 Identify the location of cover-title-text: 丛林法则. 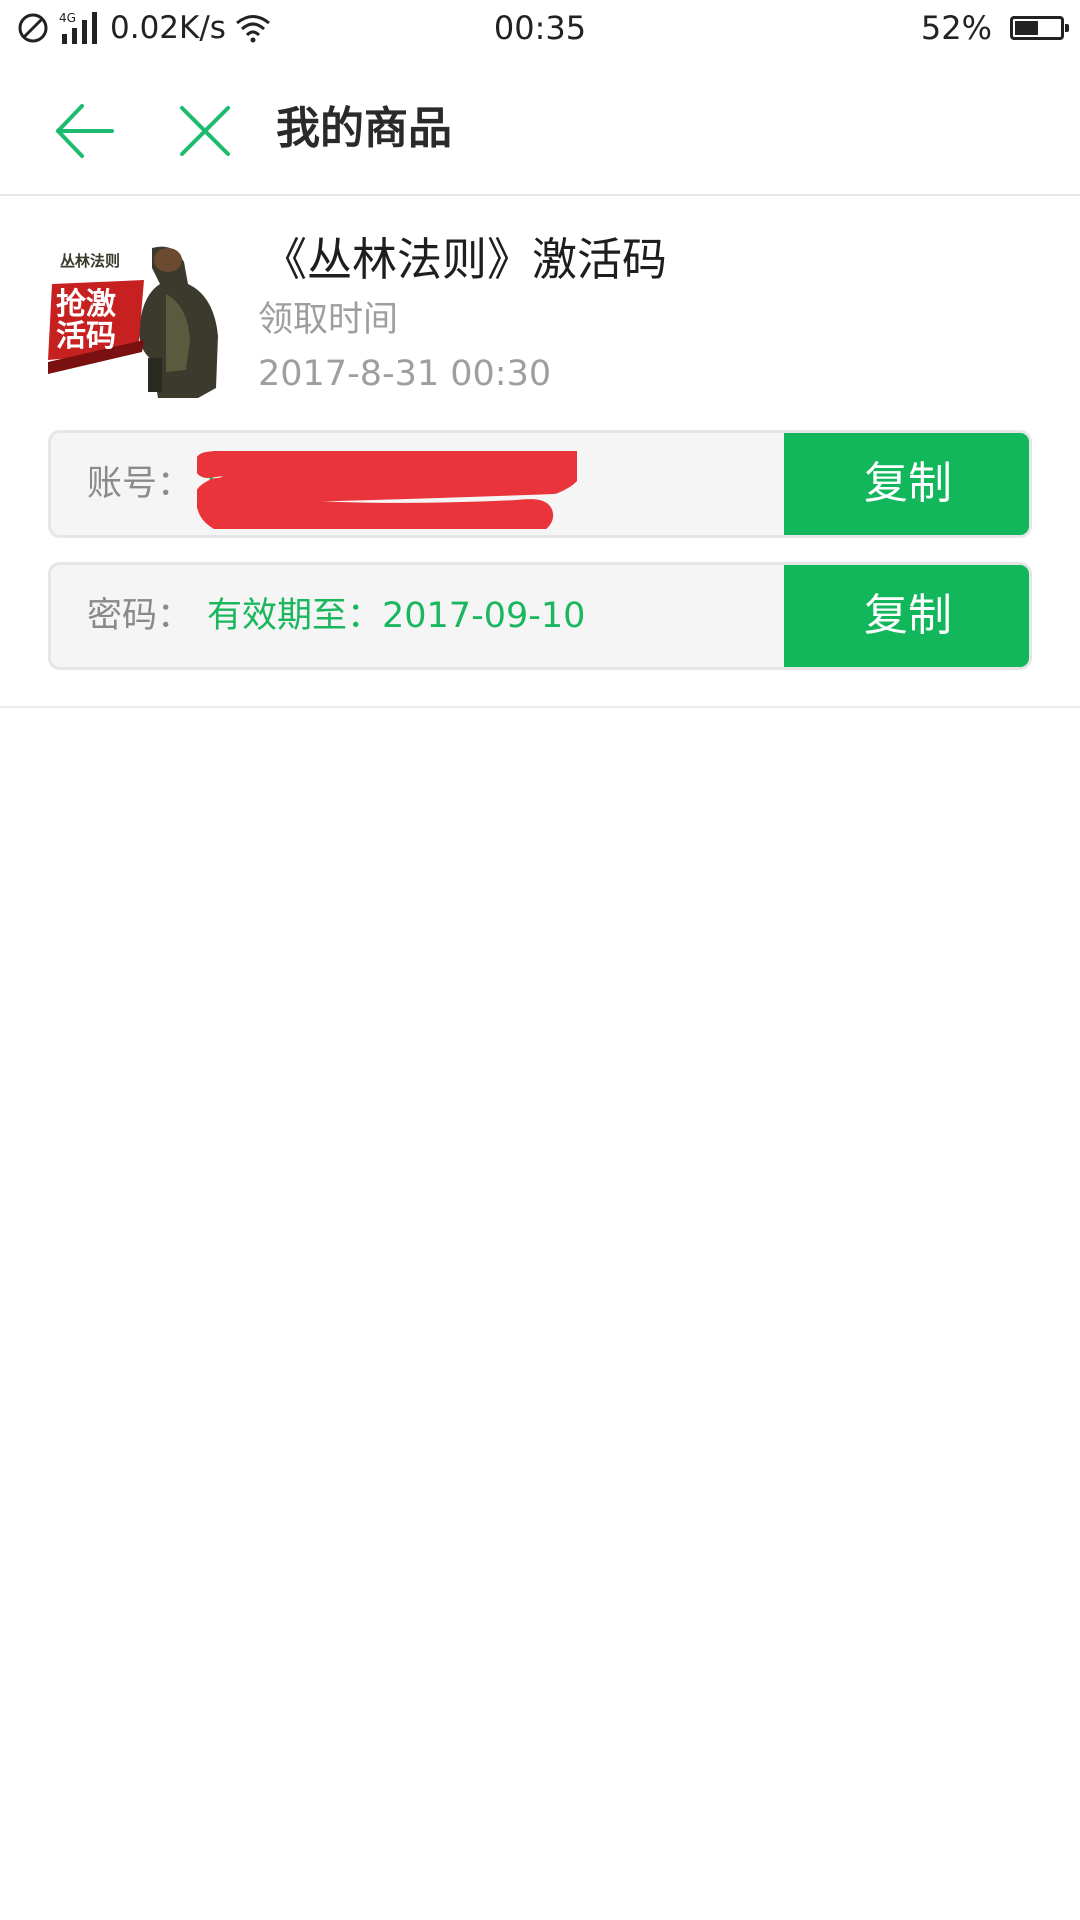
(90, 261).